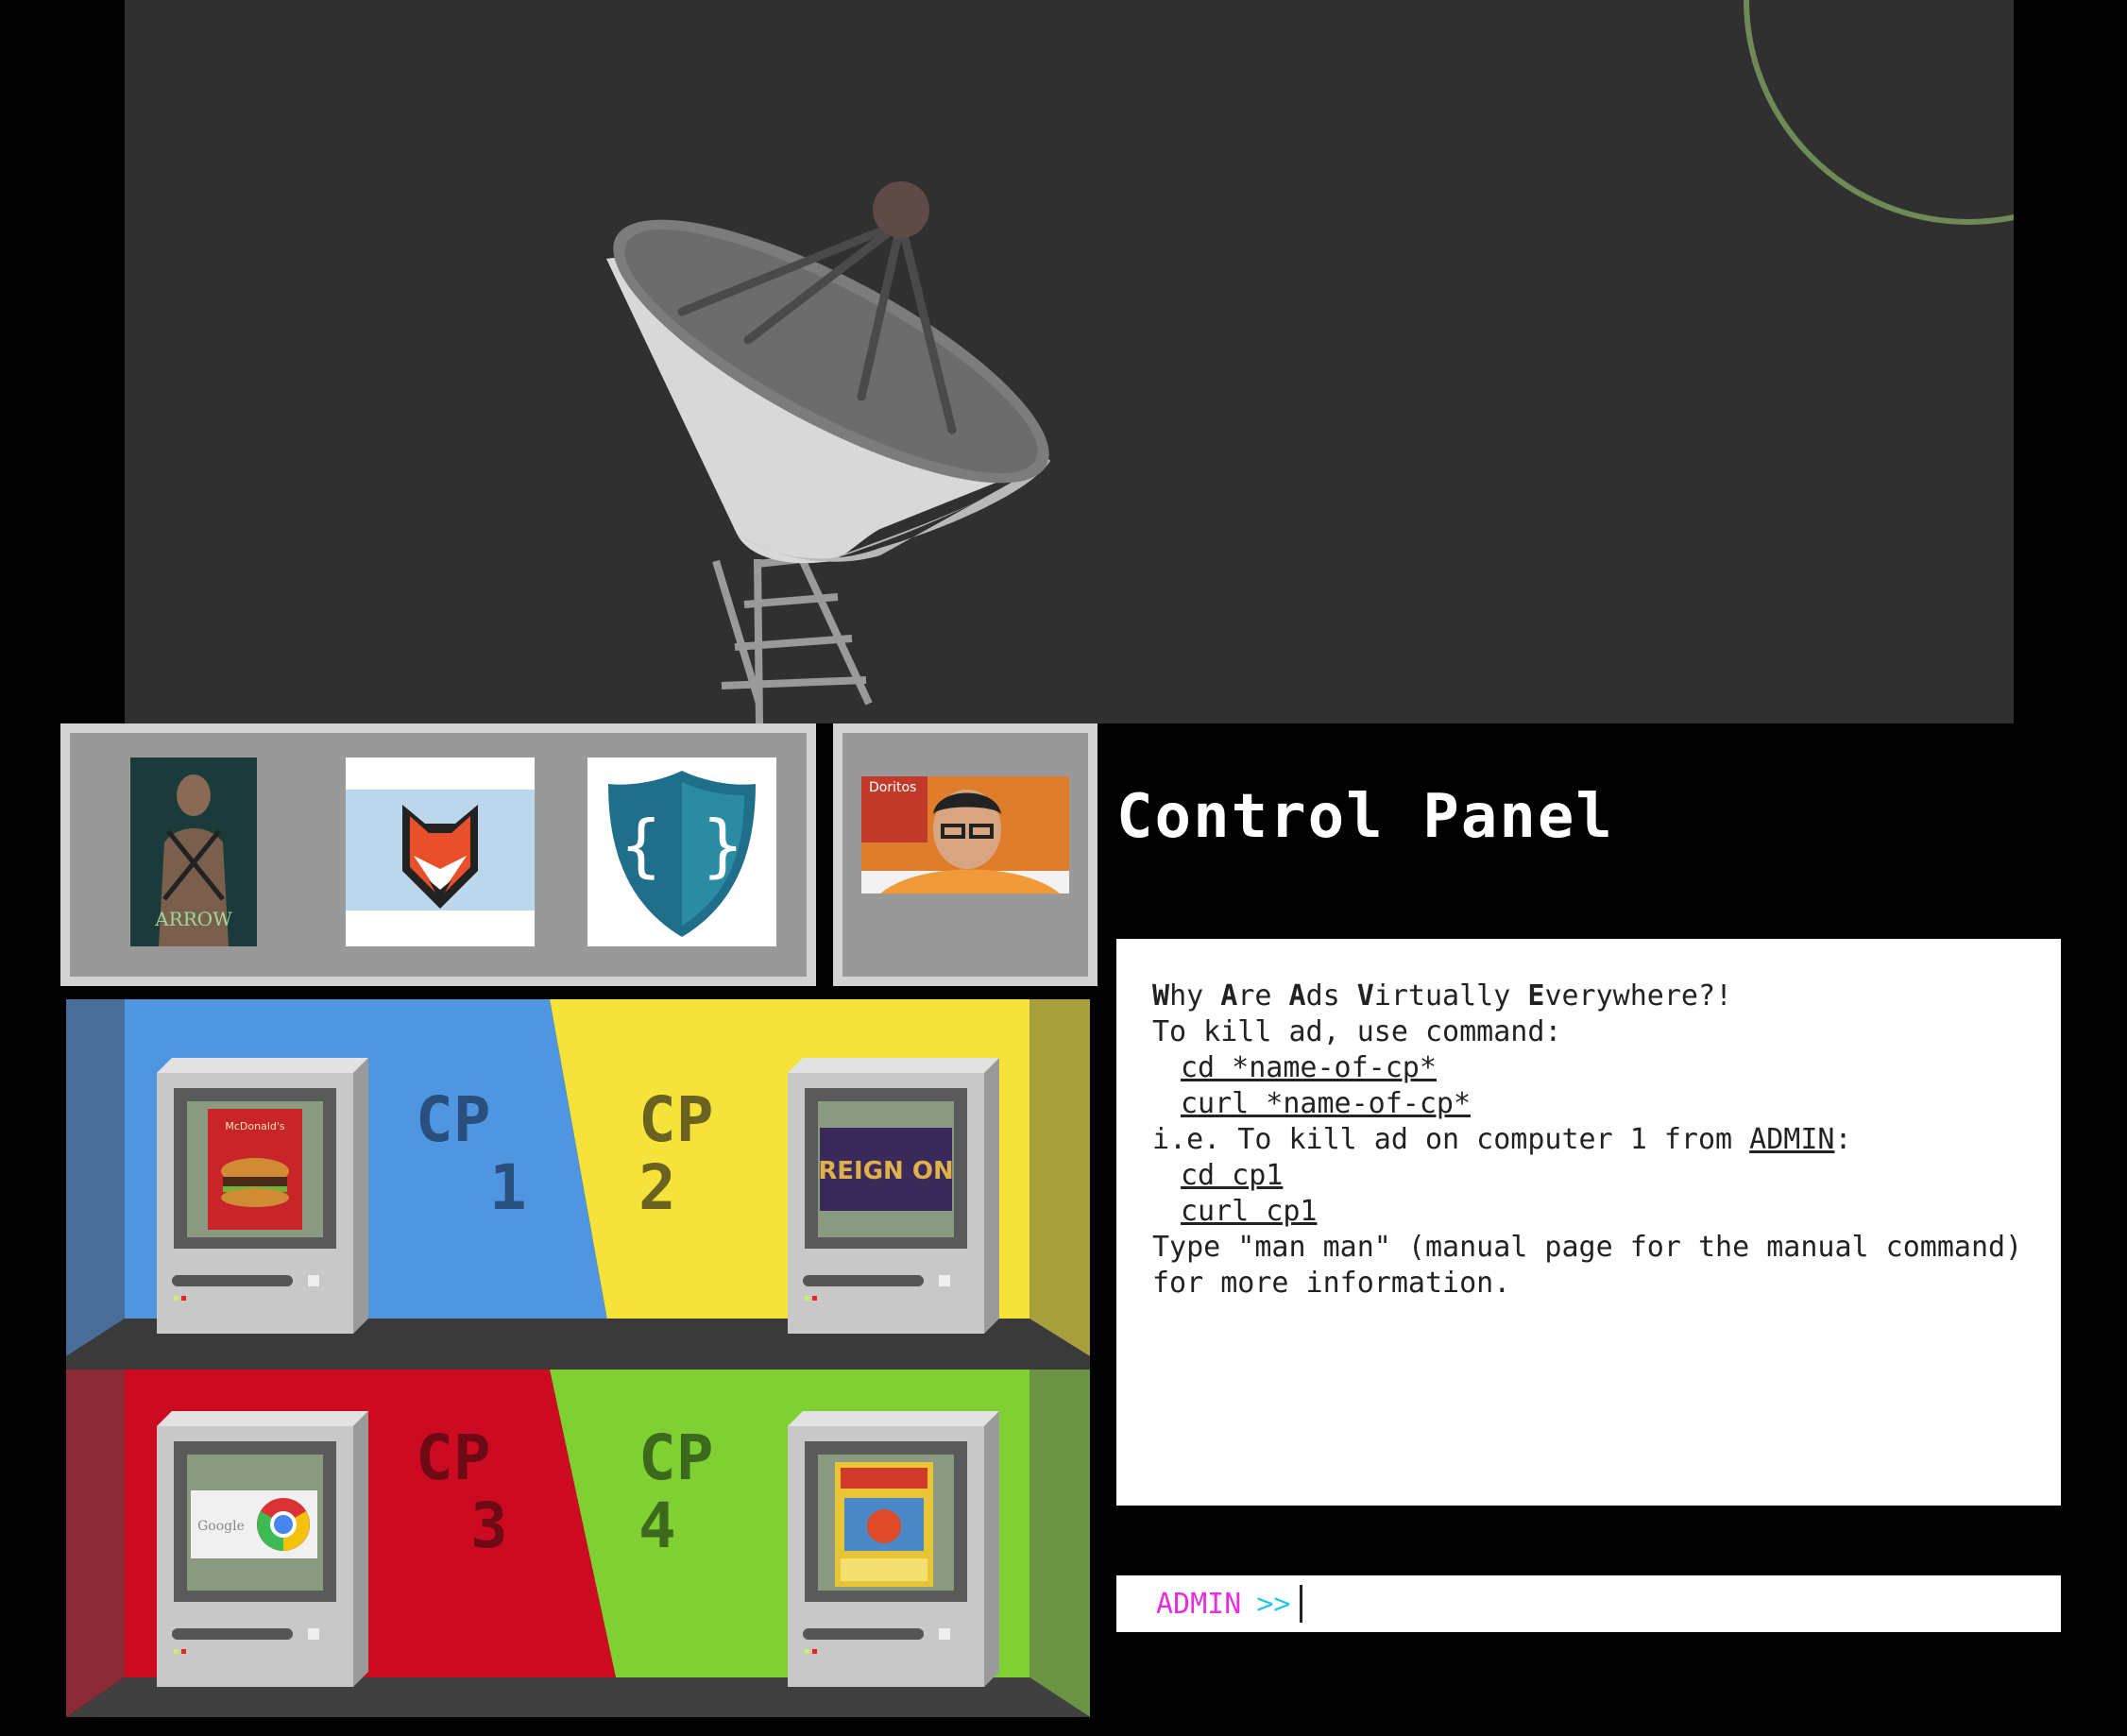 Image resolution: width=2127 pixels, height=1736 pixels. What do you see at coordinates (893, 1549) in the screenshot?
I see `computer-cp4` at bounding box center [893, 1549].